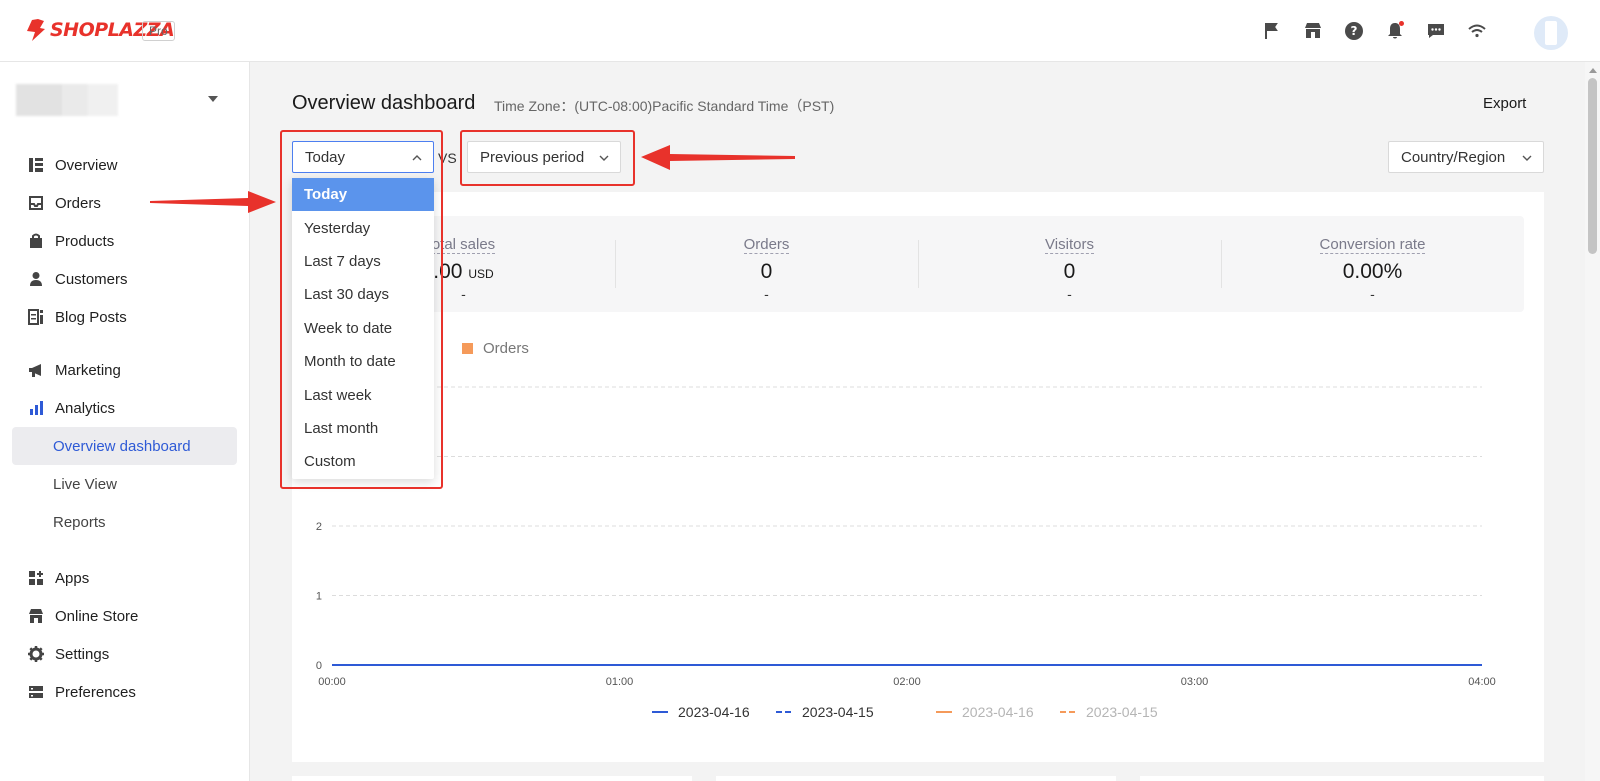 Image resolution: width=1600 pixels, height=781 pixels. I want to click on top-icon-bar: ?, so click(1374, 31).